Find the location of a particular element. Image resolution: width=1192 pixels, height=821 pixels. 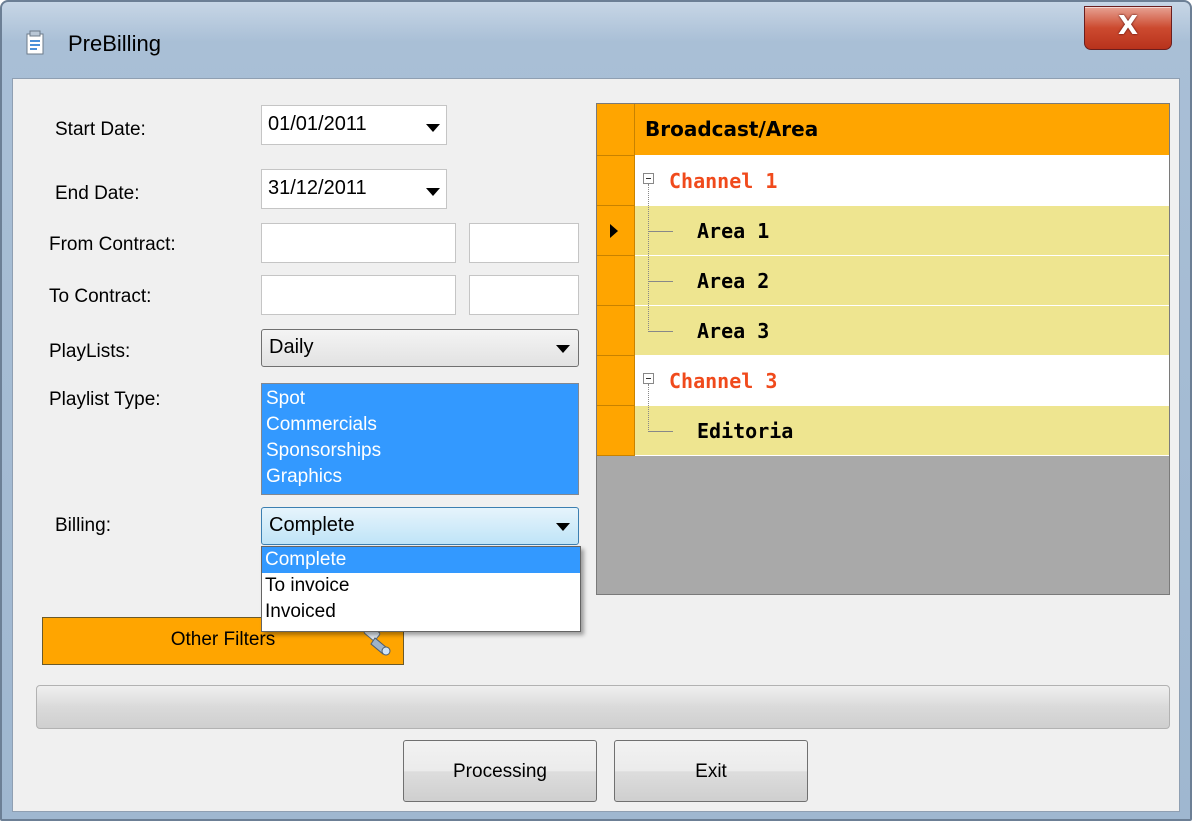

grid-corner-header is located at coordinates (616, 130).